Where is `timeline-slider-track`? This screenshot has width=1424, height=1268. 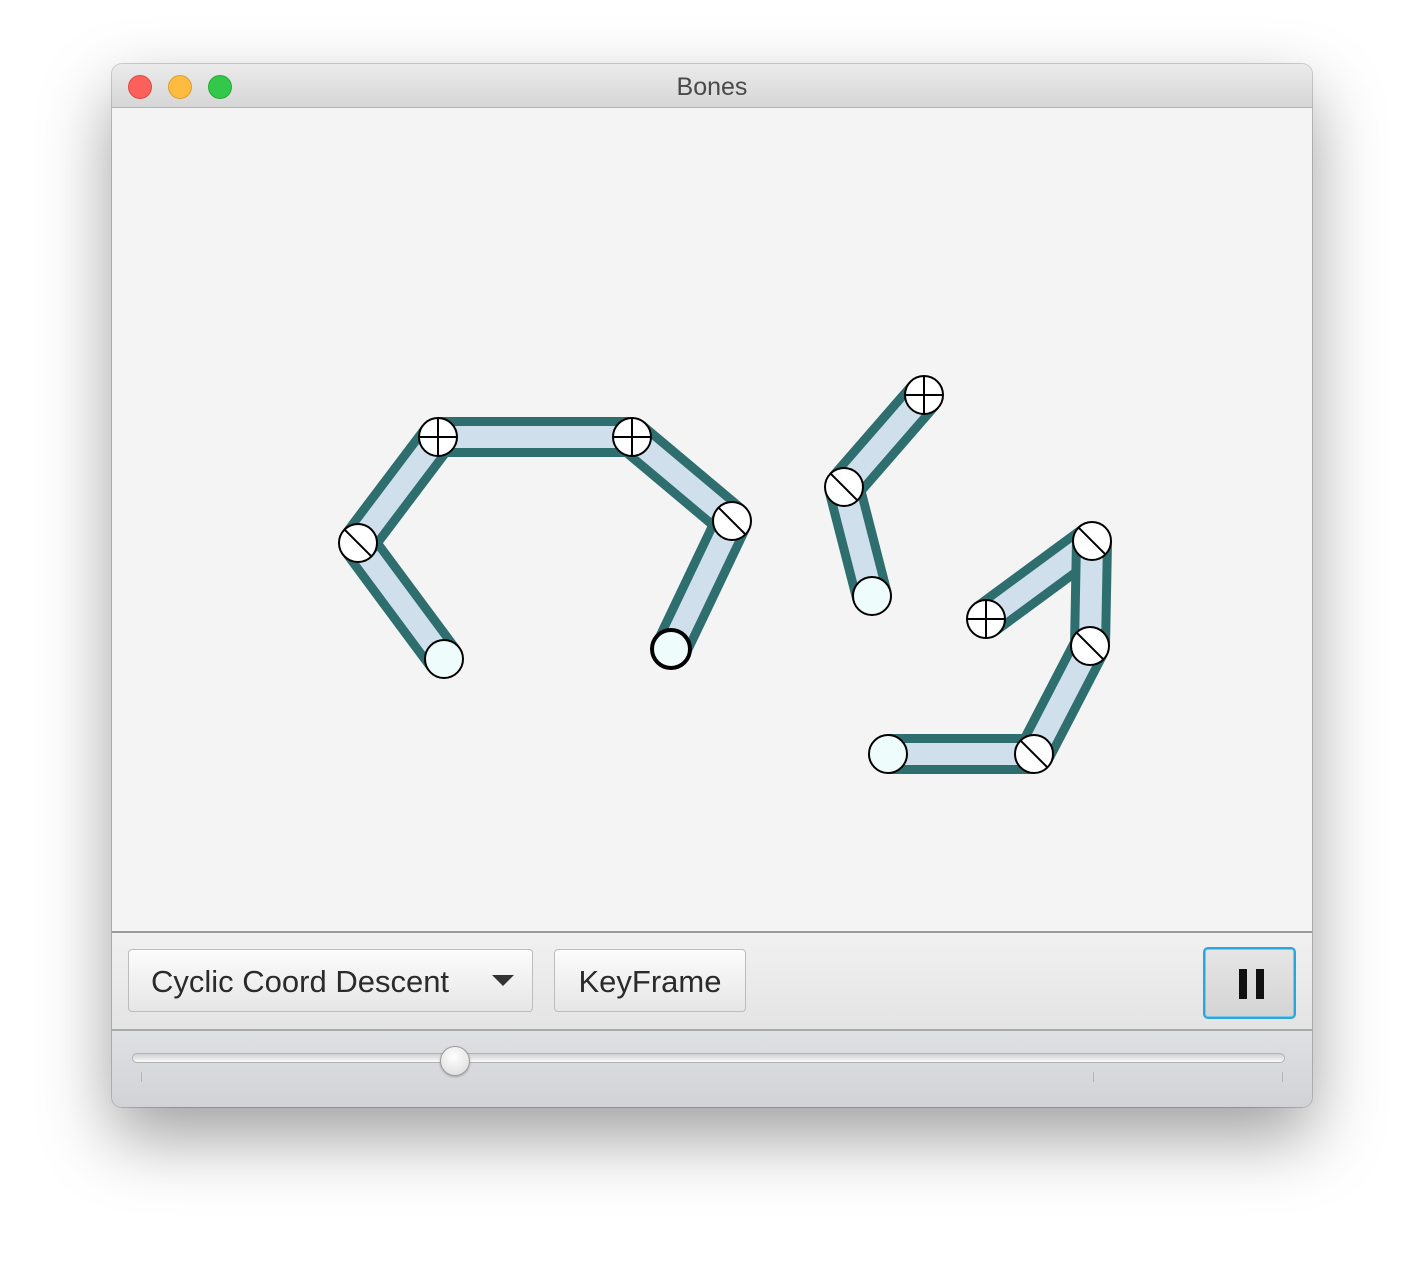
timeline-slider-track is located at coordinates (708, 1058).